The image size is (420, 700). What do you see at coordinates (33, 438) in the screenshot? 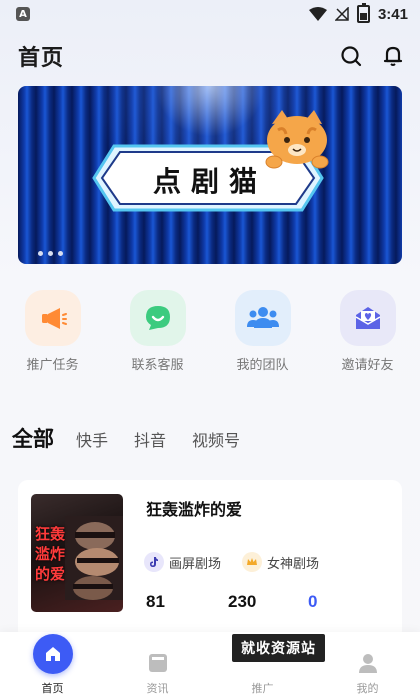
I see `tab-all: 全部` at bounding box center [33, 438].